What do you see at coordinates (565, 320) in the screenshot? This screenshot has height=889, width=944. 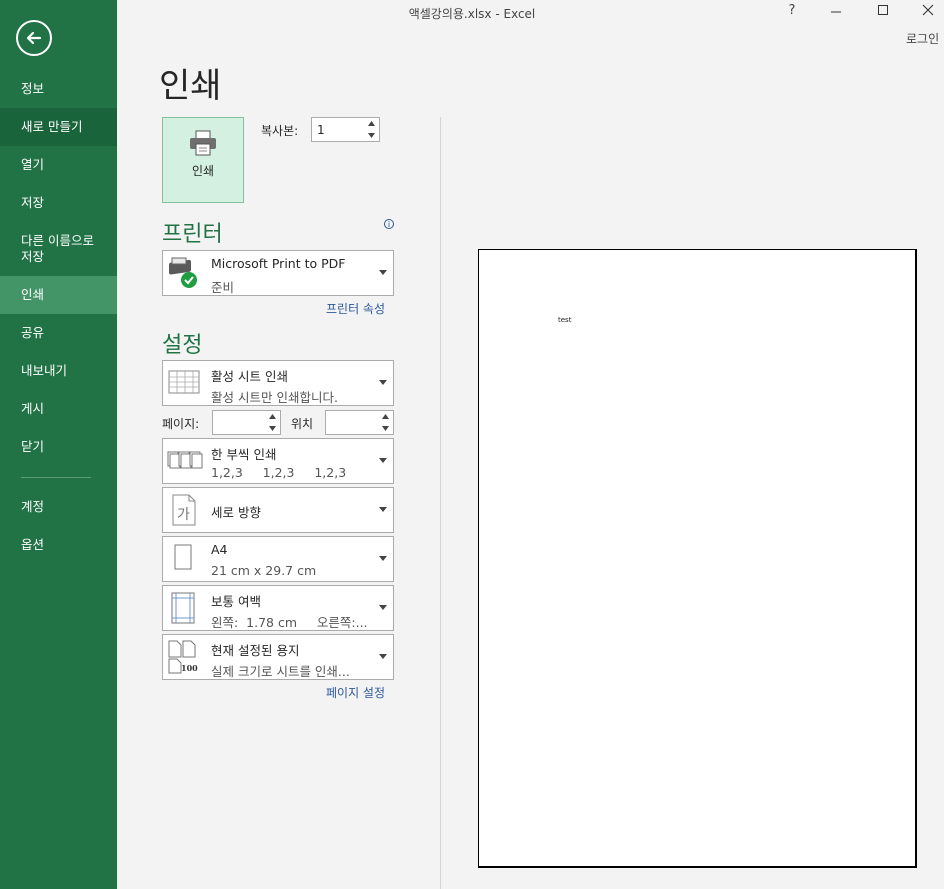 I see `preview-cell-text: test` at bounding box center [565, 320].